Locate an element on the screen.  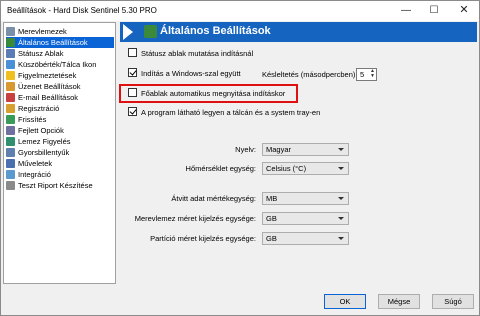
status-window-option: Státusz ablak mutatása indításnál is located at coordinates (190, 54).